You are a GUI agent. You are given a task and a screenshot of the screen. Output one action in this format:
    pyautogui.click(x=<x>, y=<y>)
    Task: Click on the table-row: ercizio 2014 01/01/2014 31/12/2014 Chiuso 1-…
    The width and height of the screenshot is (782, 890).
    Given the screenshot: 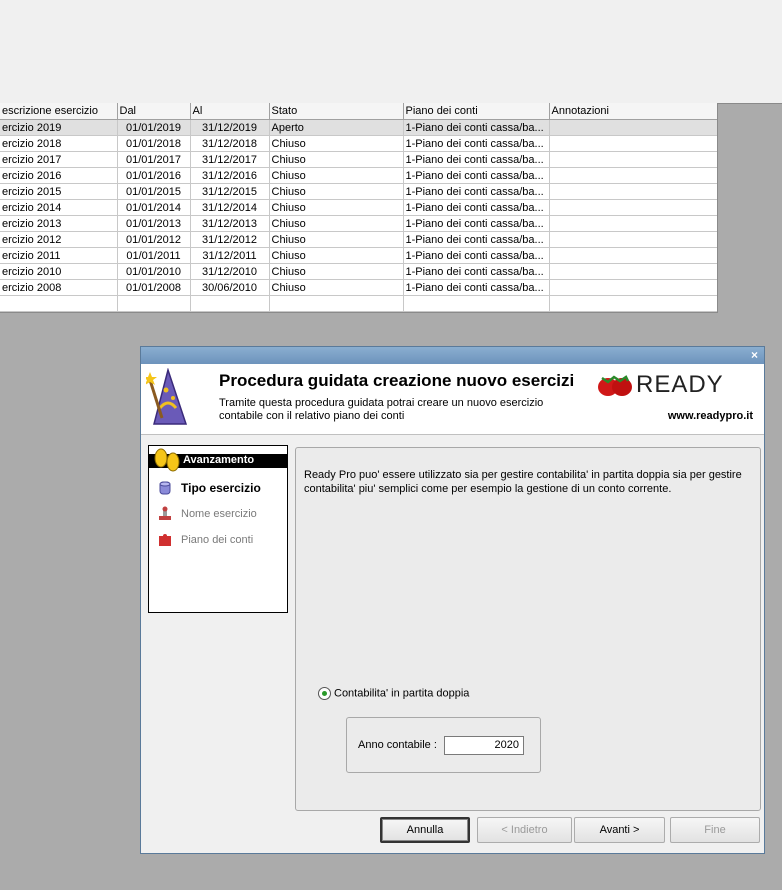 What is the action you would take?
    pyautogui.click(x=358, y=207)
    